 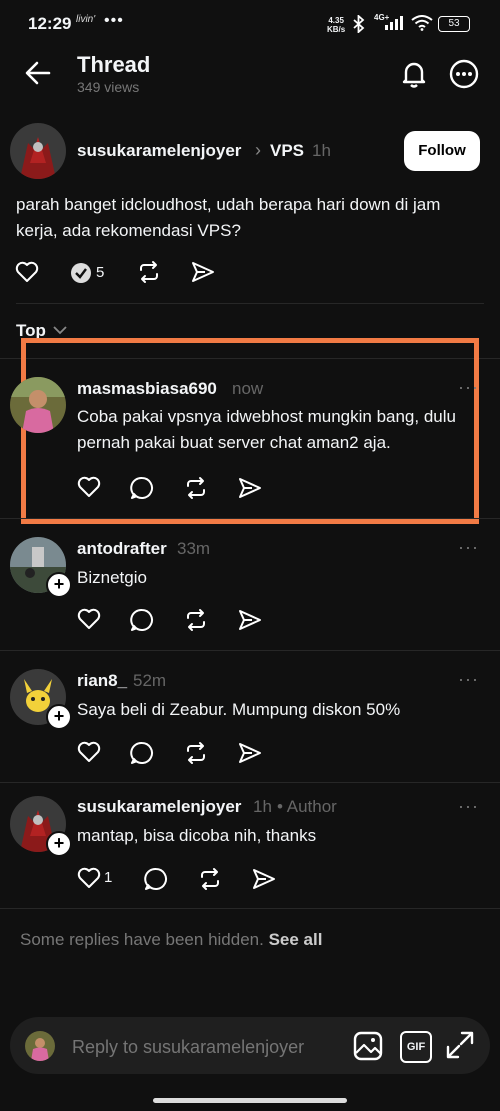 I want to click on reply-username: susukaramelenjoyer, so click(x=159, y=807).